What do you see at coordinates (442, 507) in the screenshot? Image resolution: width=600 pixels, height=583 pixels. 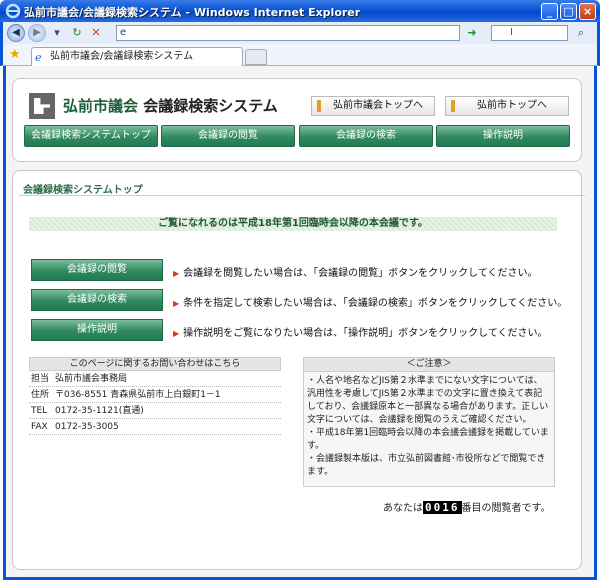 I see `counter-digits: 0016` at bounding box center [442, 507].